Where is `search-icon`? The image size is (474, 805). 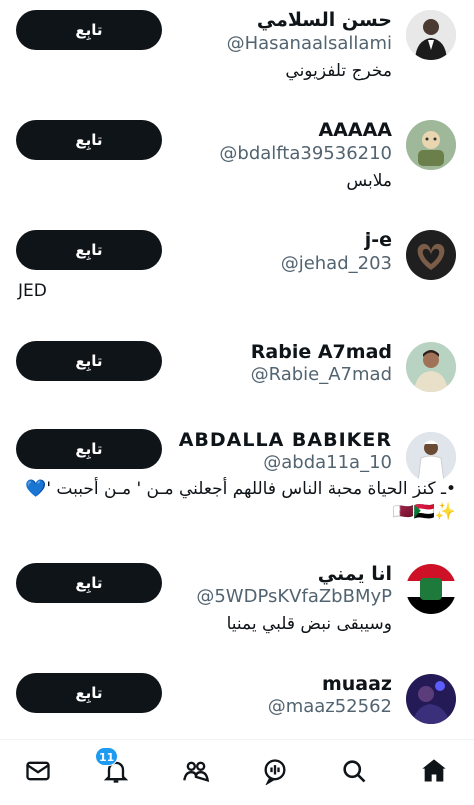 search-icon is located at coordinates (354, 771).